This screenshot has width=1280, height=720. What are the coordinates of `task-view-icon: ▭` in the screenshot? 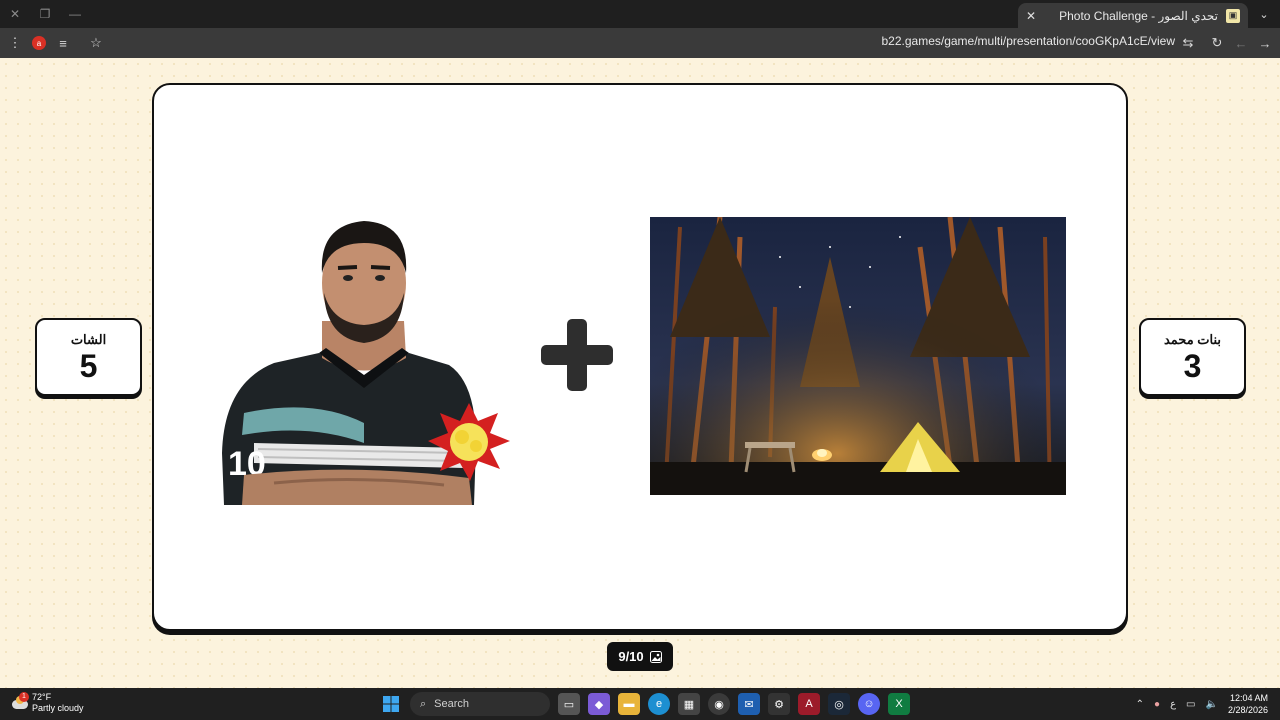 It's located at (569, 704).